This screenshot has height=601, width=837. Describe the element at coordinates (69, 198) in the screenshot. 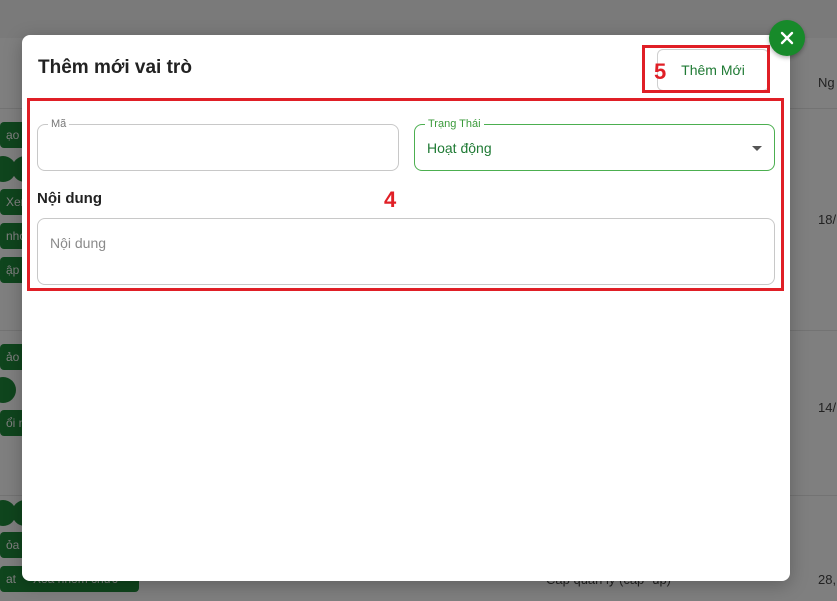

I see `content-section-label: Nội dung` at that location.